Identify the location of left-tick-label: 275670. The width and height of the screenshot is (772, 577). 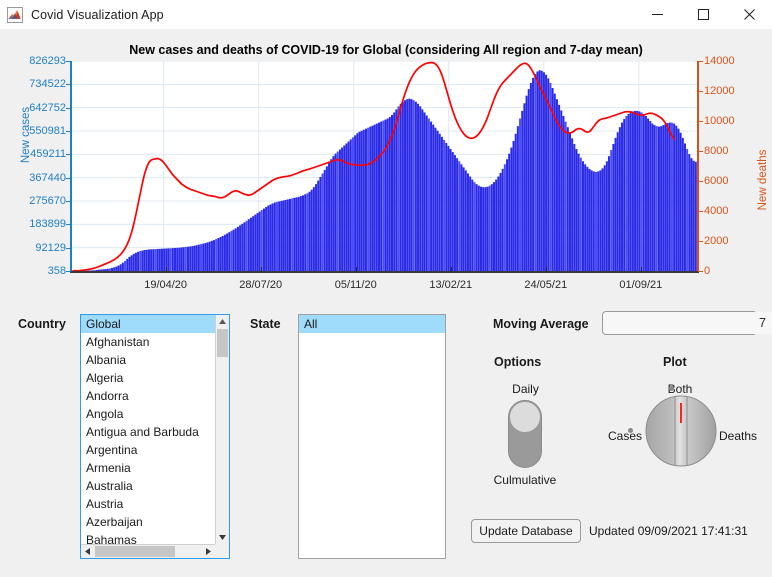
(47, 201).